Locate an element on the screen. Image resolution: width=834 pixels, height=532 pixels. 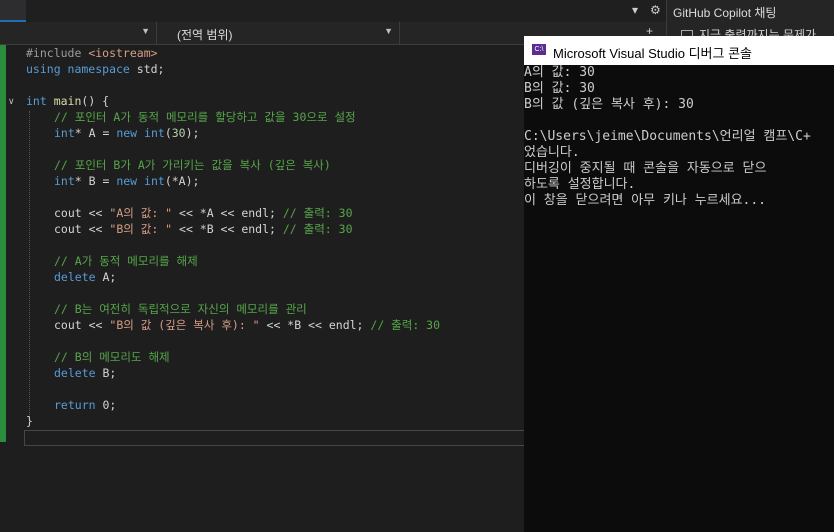
scope-label: (전역 범위) is located at coordinates (205, 35).